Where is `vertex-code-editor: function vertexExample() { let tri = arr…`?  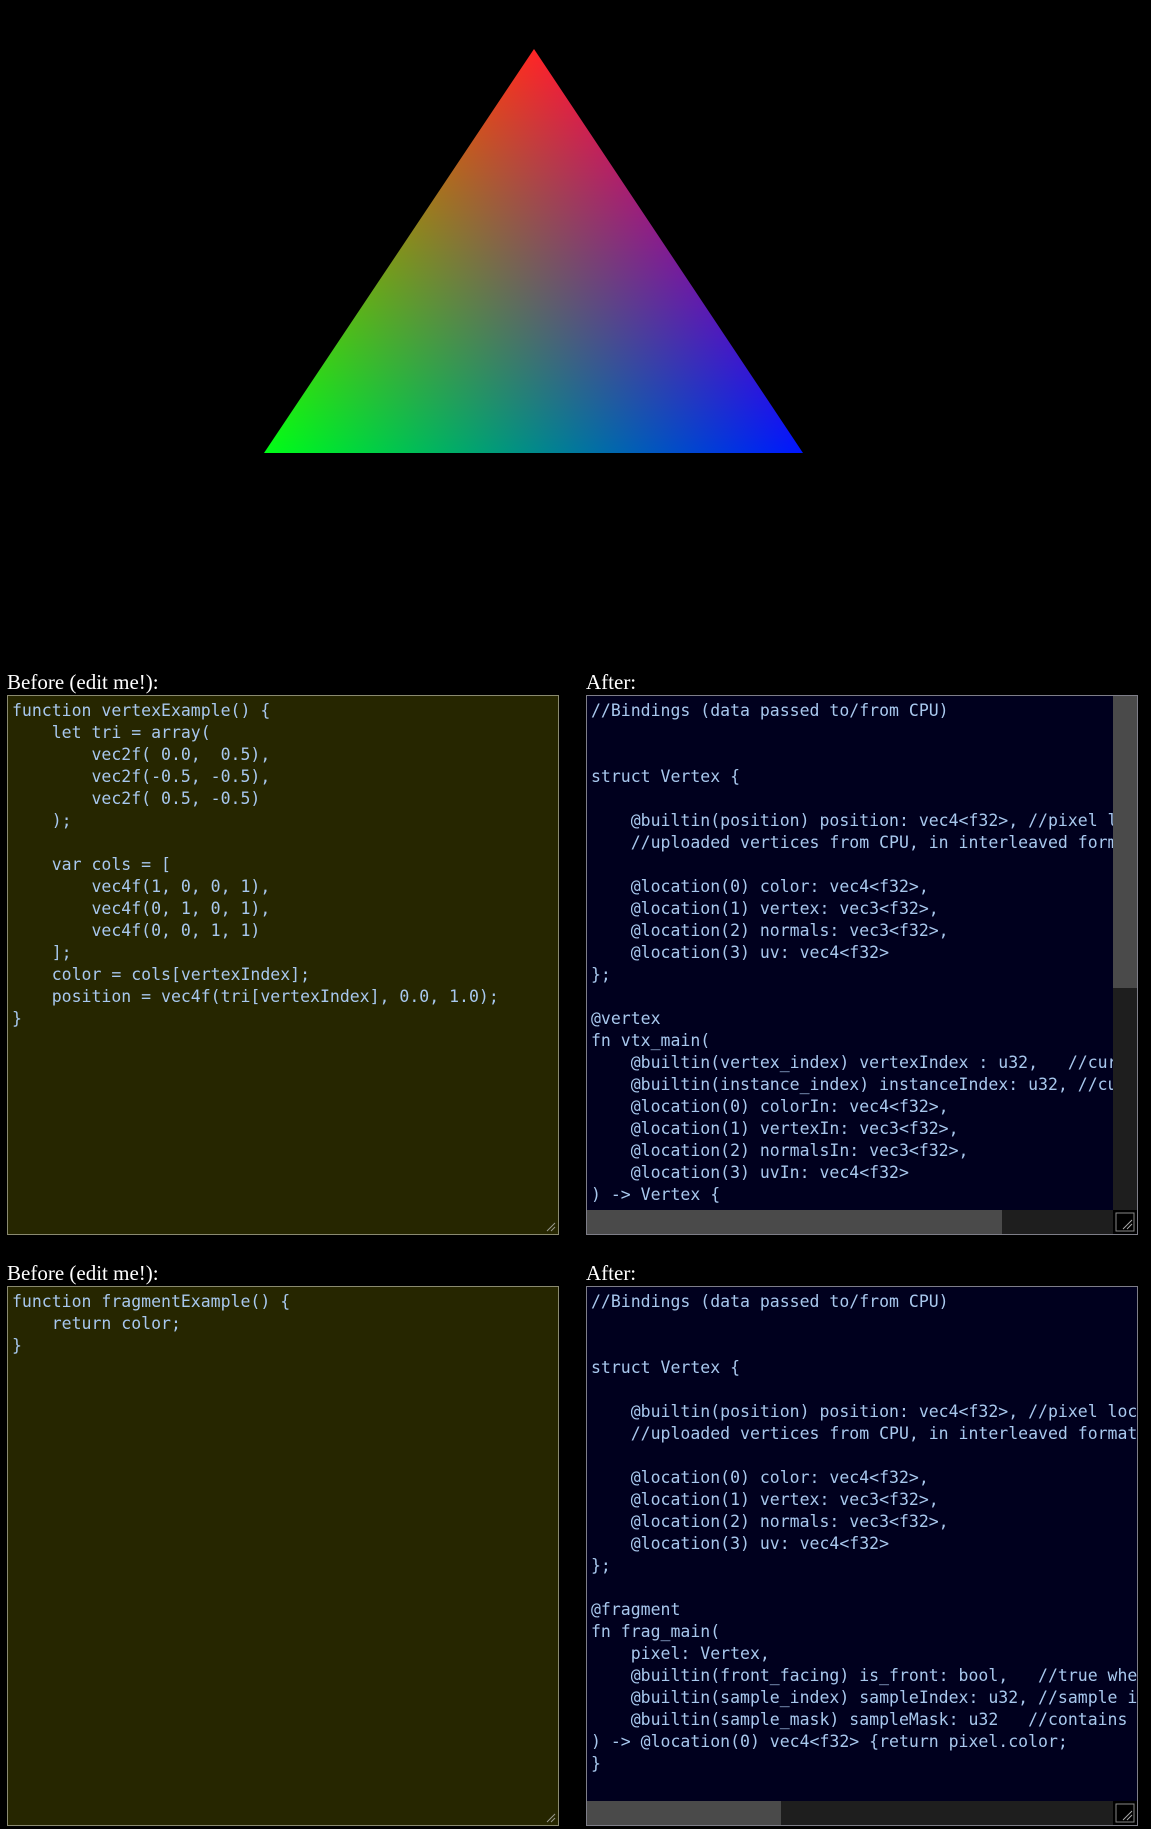
vertex-code-editor: function vertexExample() { let tri = arr… is located at coordinates (283, 965).